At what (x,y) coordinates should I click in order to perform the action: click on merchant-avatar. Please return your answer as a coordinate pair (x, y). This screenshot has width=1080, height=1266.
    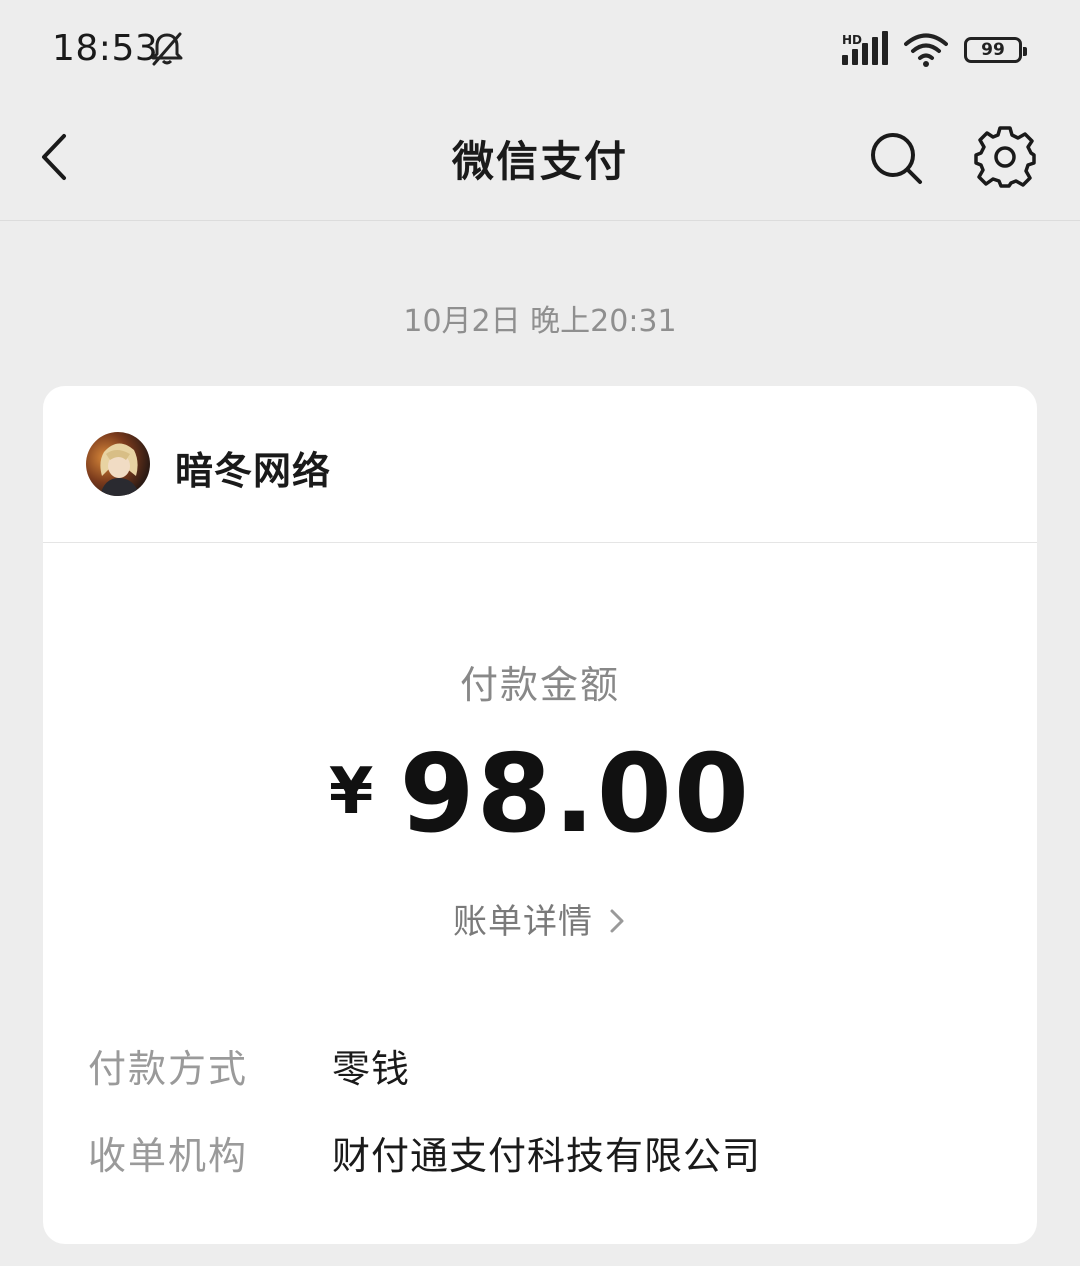
    Looking at the image, I should click on (118, 464).